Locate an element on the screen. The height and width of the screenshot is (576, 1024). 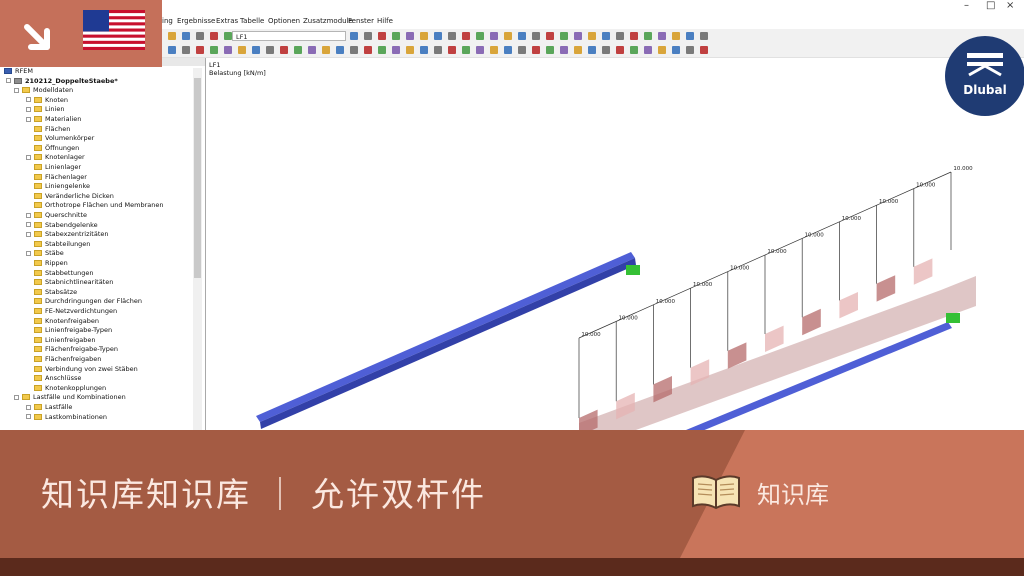
tree-item: Flächenfreigabe-Typen is located at coordinates (72, 350).